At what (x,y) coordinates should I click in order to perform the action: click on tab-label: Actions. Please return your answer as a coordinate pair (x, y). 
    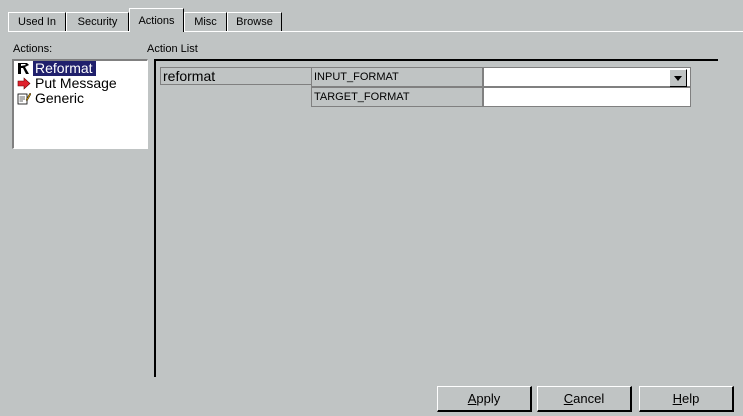
    Looking at the image, I should click on (156, 20).